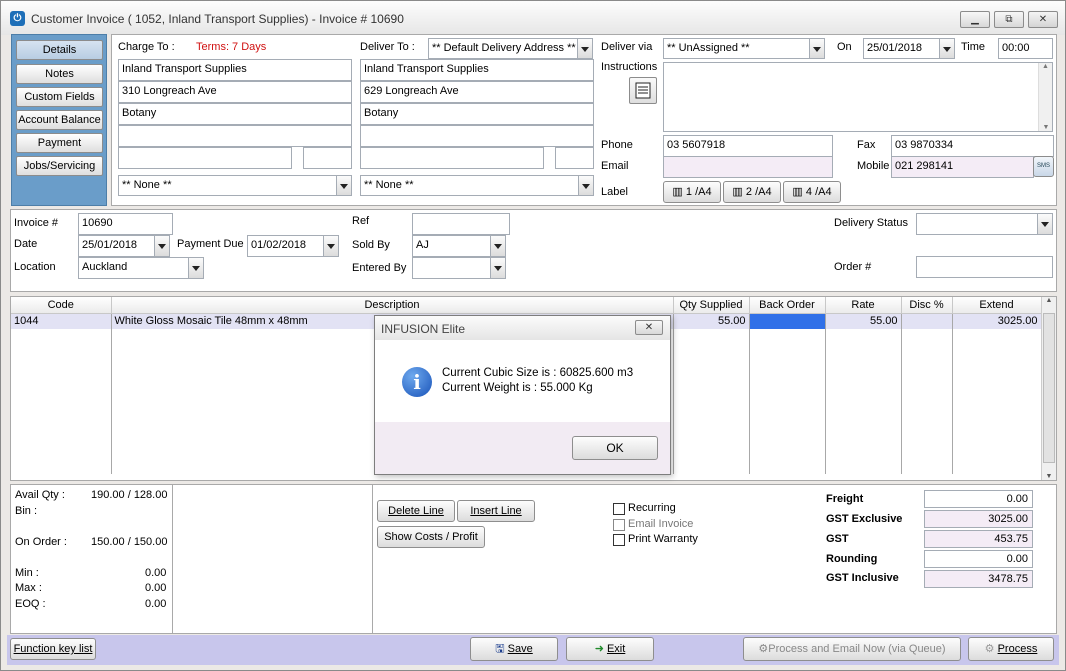  Describe the element at coordinates (997, 321) in the screenshot. I see `cell-extend: 3025.00` at that location.